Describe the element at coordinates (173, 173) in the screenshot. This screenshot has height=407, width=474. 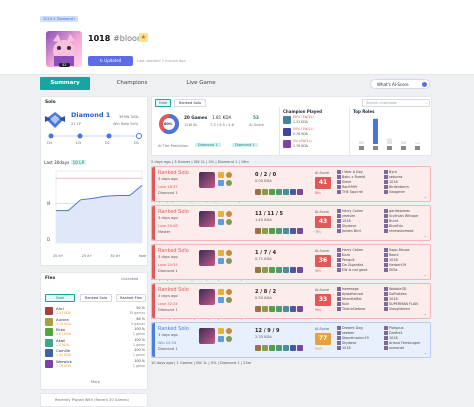
I see `queue-type: Ranked Solo` at that location.